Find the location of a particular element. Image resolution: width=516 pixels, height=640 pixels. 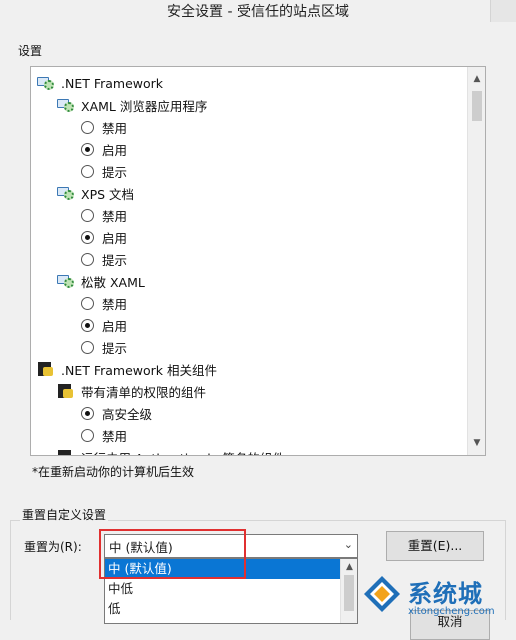

radio-option: 高安全级 is located at coordinates (116, 413).